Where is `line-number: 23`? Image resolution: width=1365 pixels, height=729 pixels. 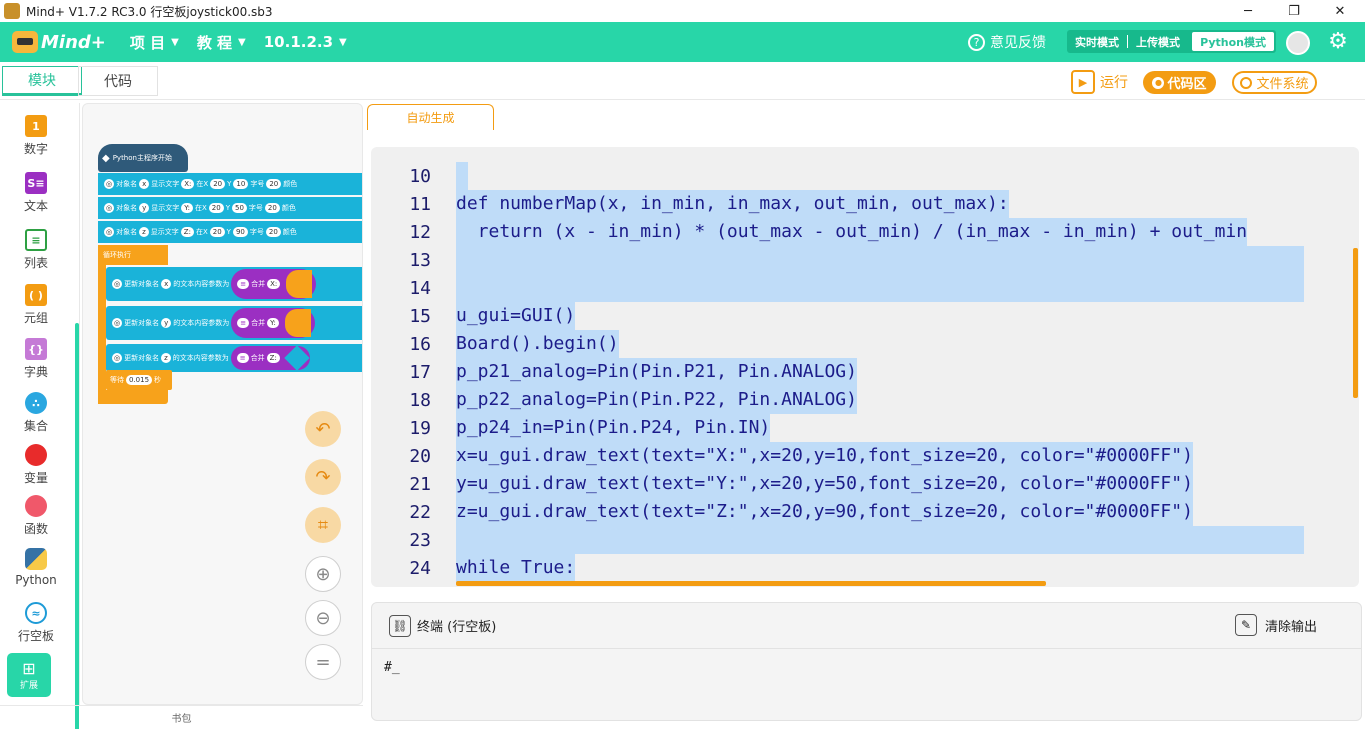
line-number: 23 is located at coordinates (420, 540).